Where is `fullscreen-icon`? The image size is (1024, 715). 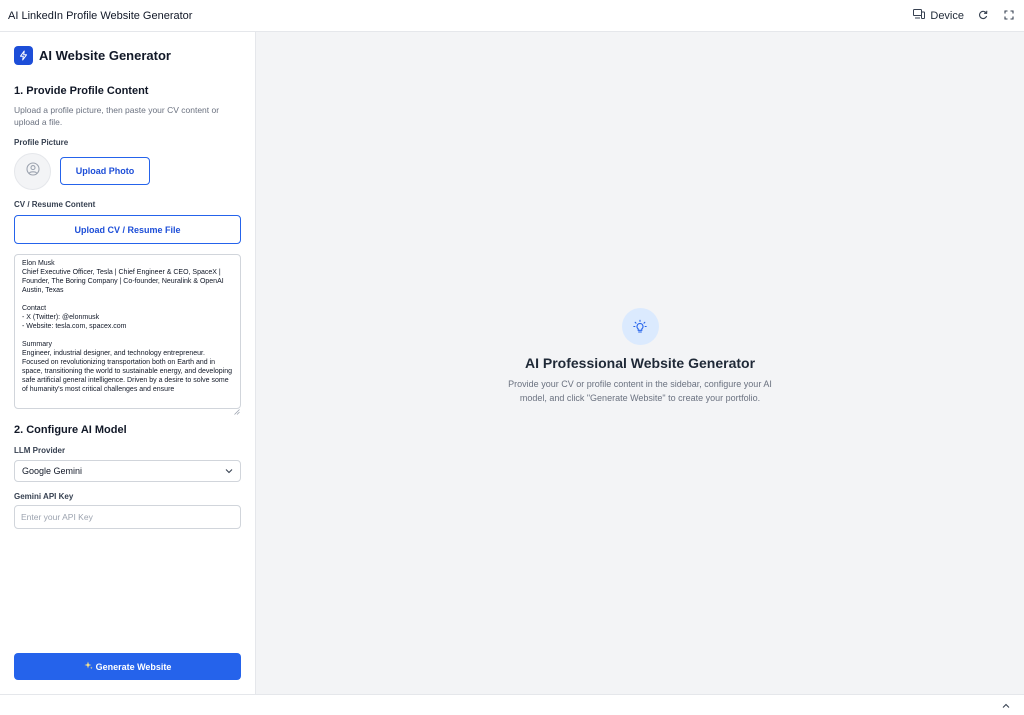
fullscreen-icon is located at coordinates (1009, 16).